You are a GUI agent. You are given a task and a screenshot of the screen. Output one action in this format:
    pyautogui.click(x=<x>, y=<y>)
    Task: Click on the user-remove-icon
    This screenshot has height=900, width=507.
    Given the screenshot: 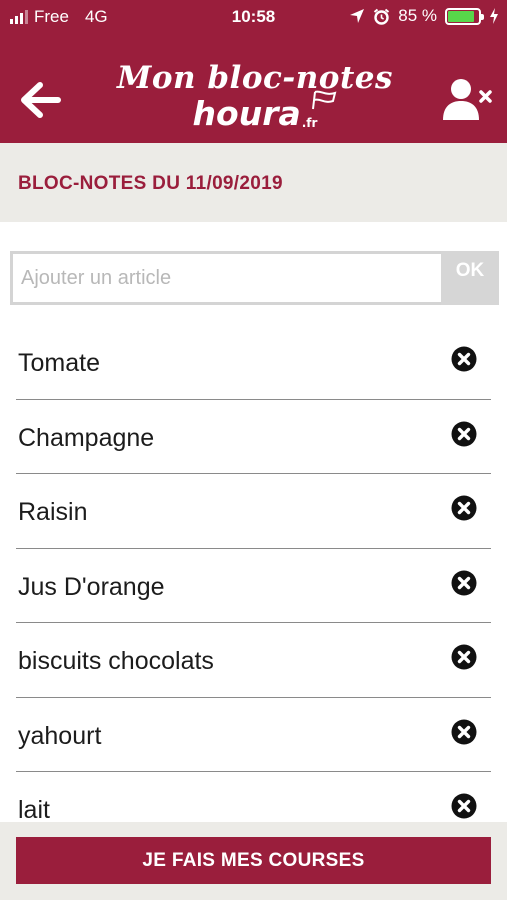 What is the action you would take?
    pyautogui.click(x=467, y=99)
    